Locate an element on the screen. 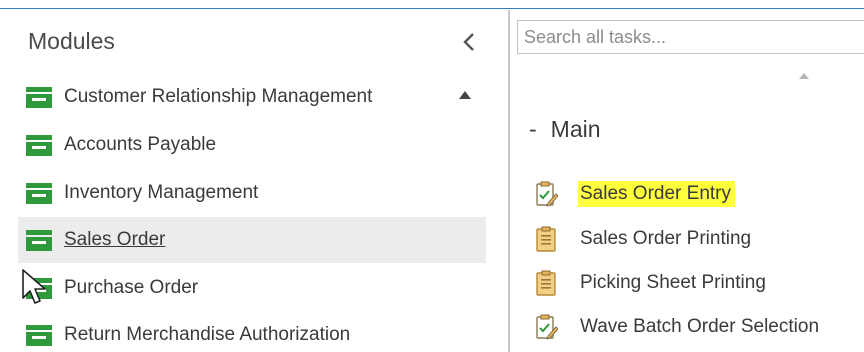 The height and width of the screenshot is (352, 864). scroll-up-arrow-icon is located at coordinates (804, 76).